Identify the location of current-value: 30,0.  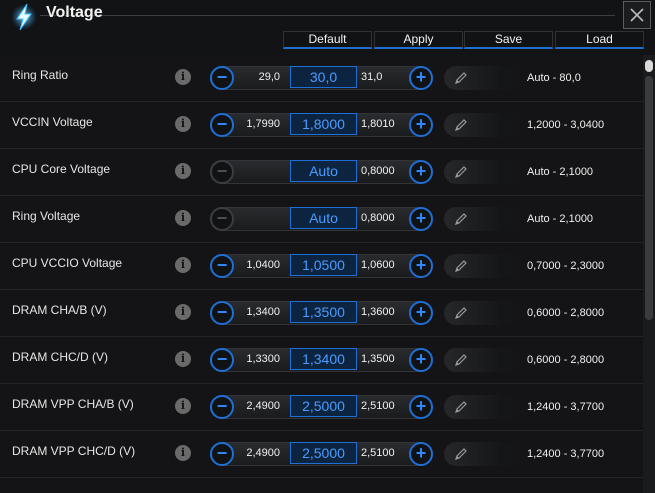
(323, 77).